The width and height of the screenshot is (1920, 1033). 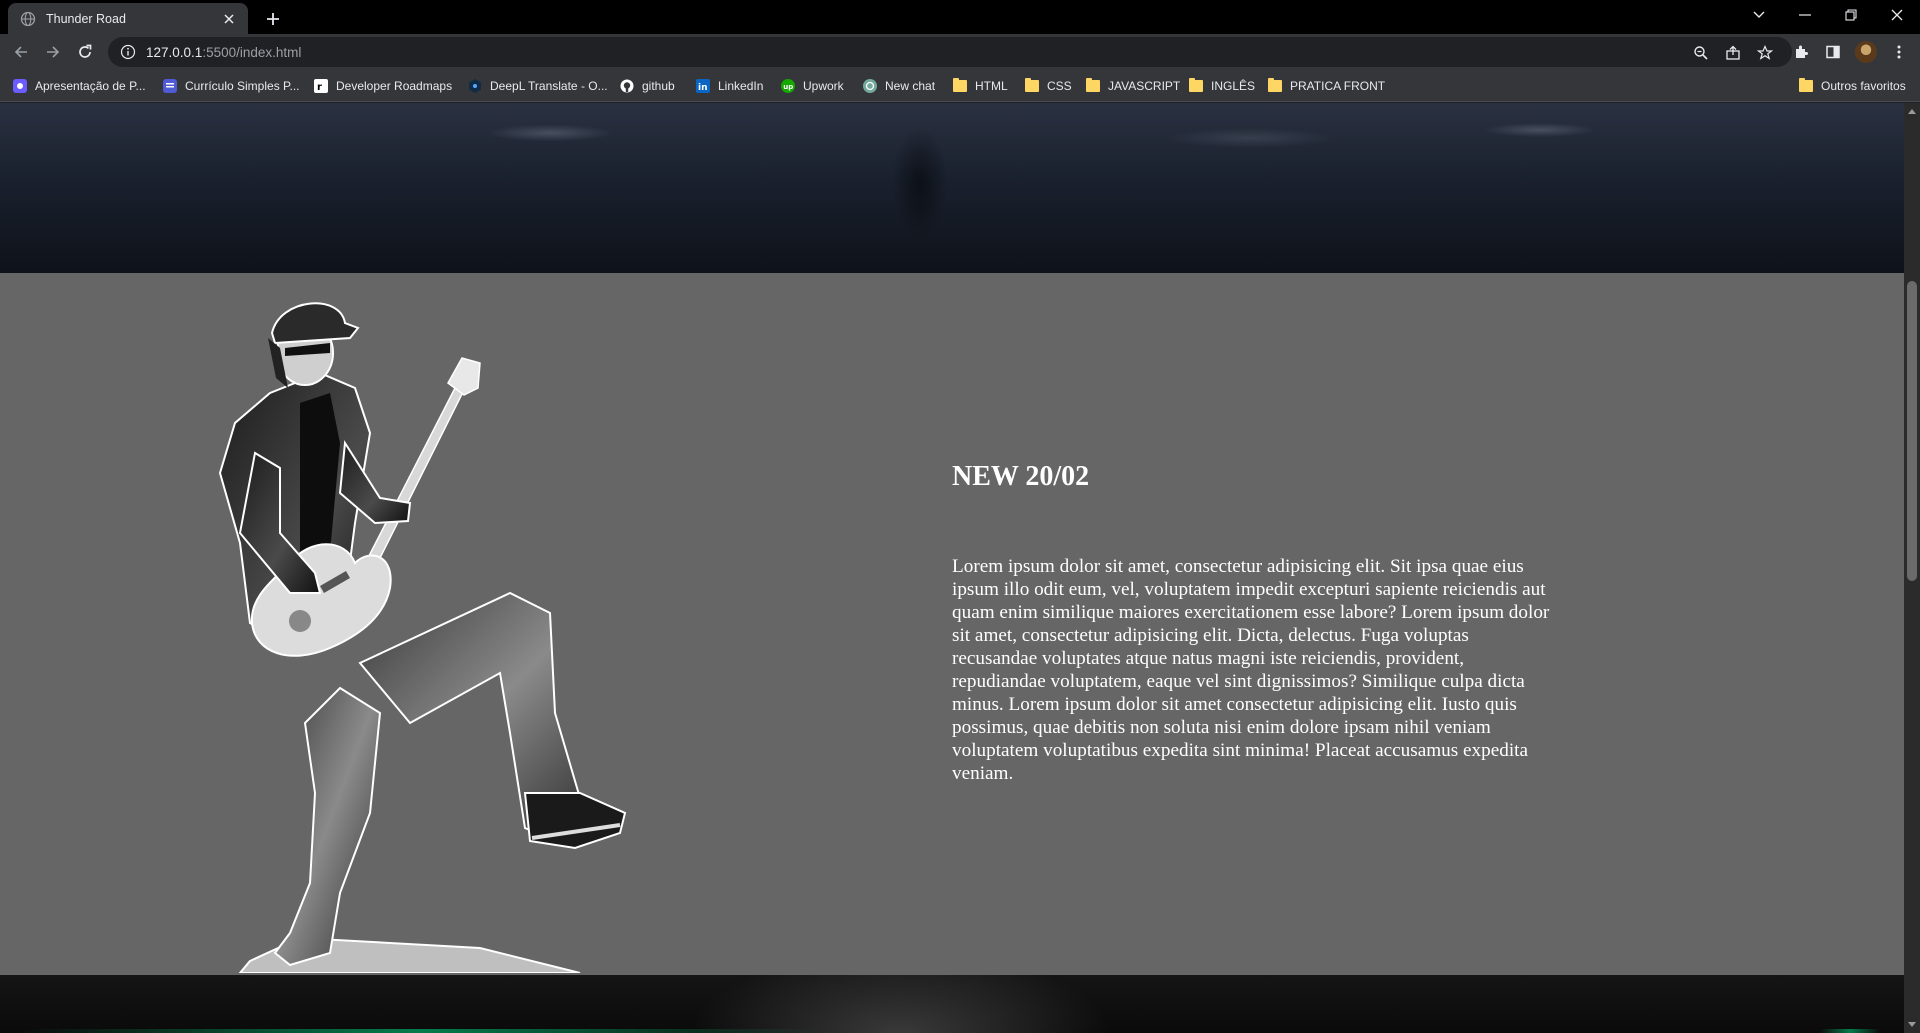 I want to click on bookmark-star-icon, so click(x=1765, y=53).